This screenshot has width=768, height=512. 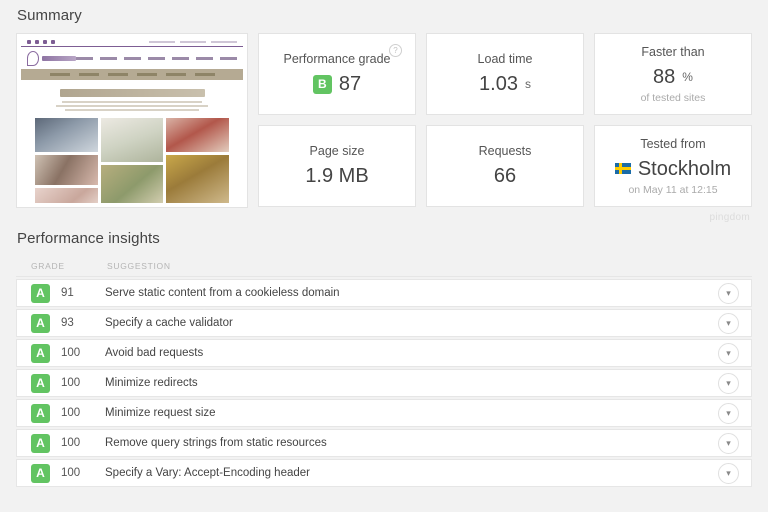 What do you see at coordinates (193, 42) in the screenshot?
I see `thumb-contact-info` at bounding box center [193, 42].